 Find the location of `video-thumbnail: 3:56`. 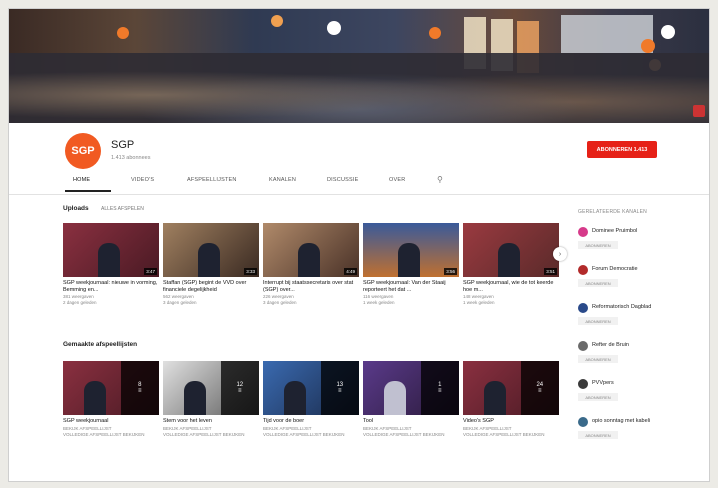

video-thumbnail: 3:56 is located at coordinates (411, 250).